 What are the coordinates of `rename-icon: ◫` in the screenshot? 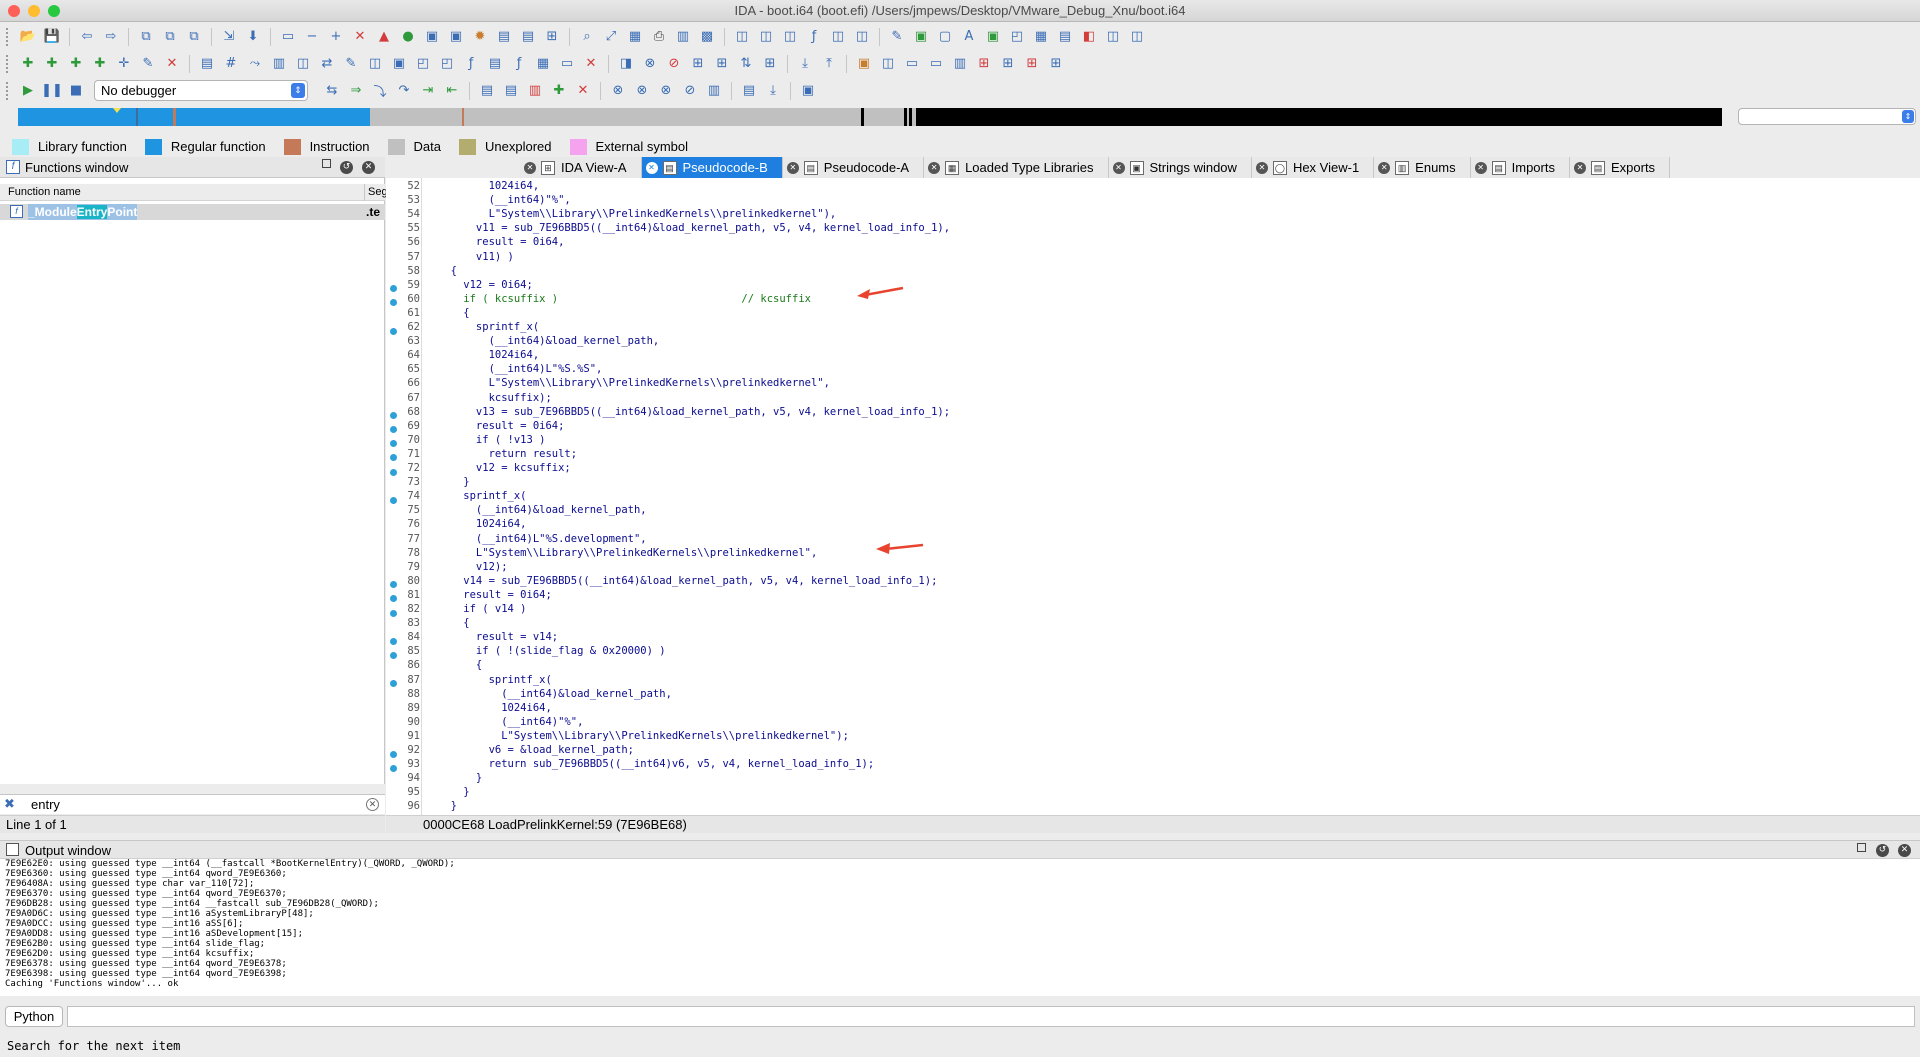 It's located at (375, 64).